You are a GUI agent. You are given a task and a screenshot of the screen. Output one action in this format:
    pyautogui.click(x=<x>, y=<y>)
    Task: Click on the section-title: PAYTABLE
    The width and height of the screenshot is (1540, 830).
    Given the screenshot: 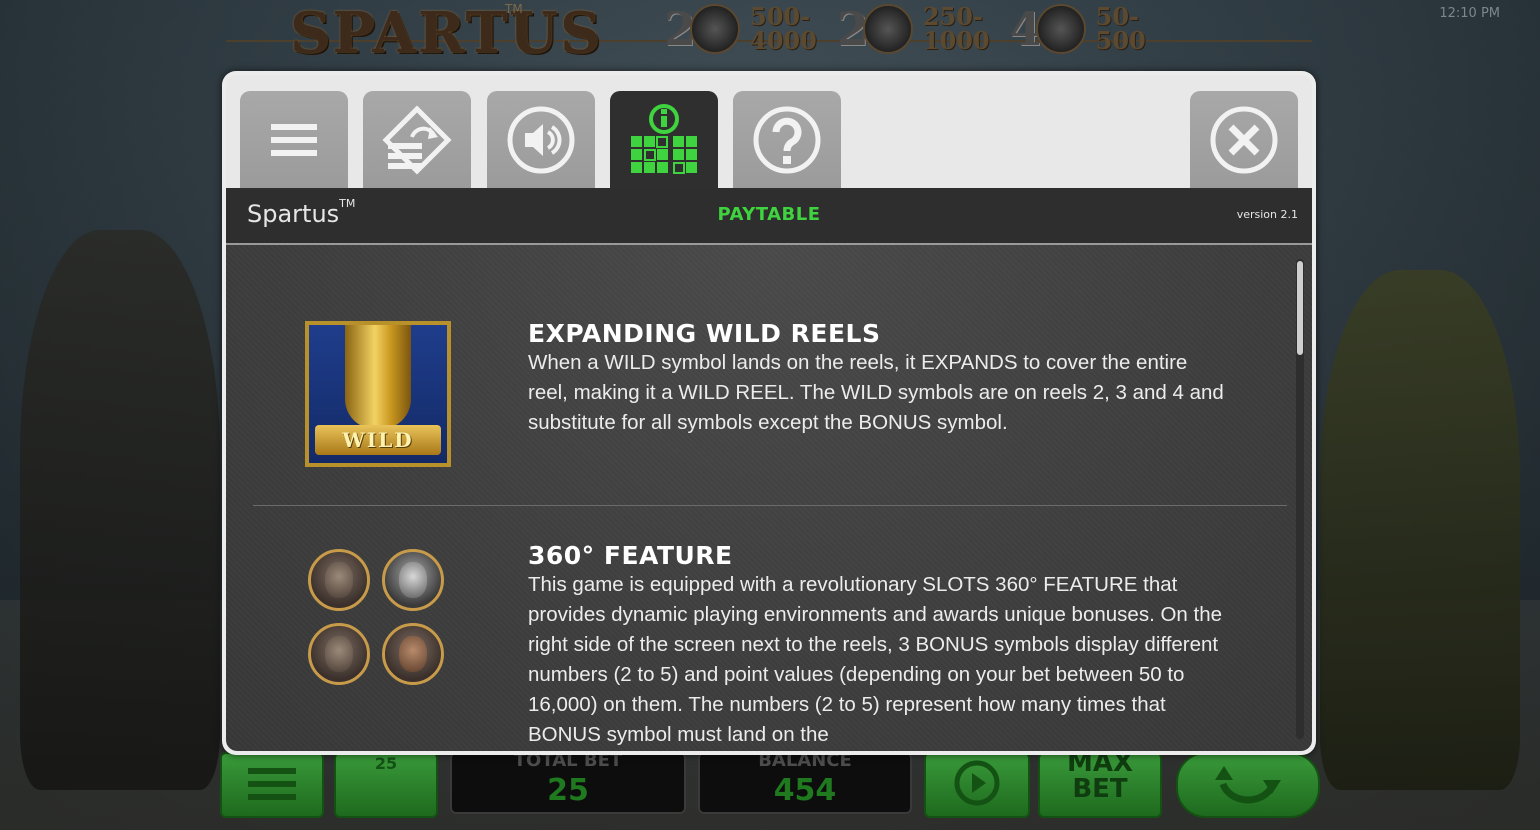 What is the action you would take?
    pyautogui.click(x=769, y=214)
    